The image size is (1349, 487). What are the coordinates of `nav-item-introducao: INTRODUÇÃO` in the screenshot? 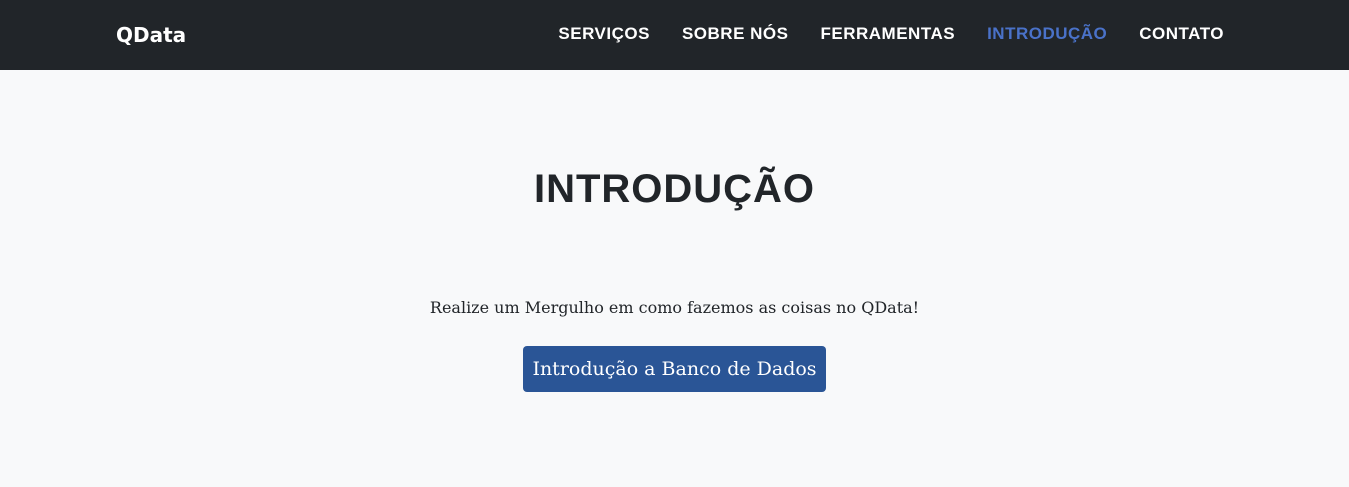 It's located at (1047, 34).